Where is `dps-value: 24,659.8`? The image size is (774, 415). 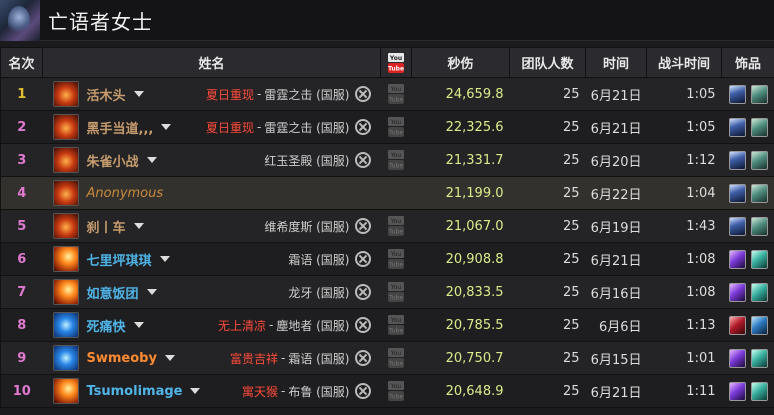 dps-value: 24,659.8 is located at coordinates (460, 94).